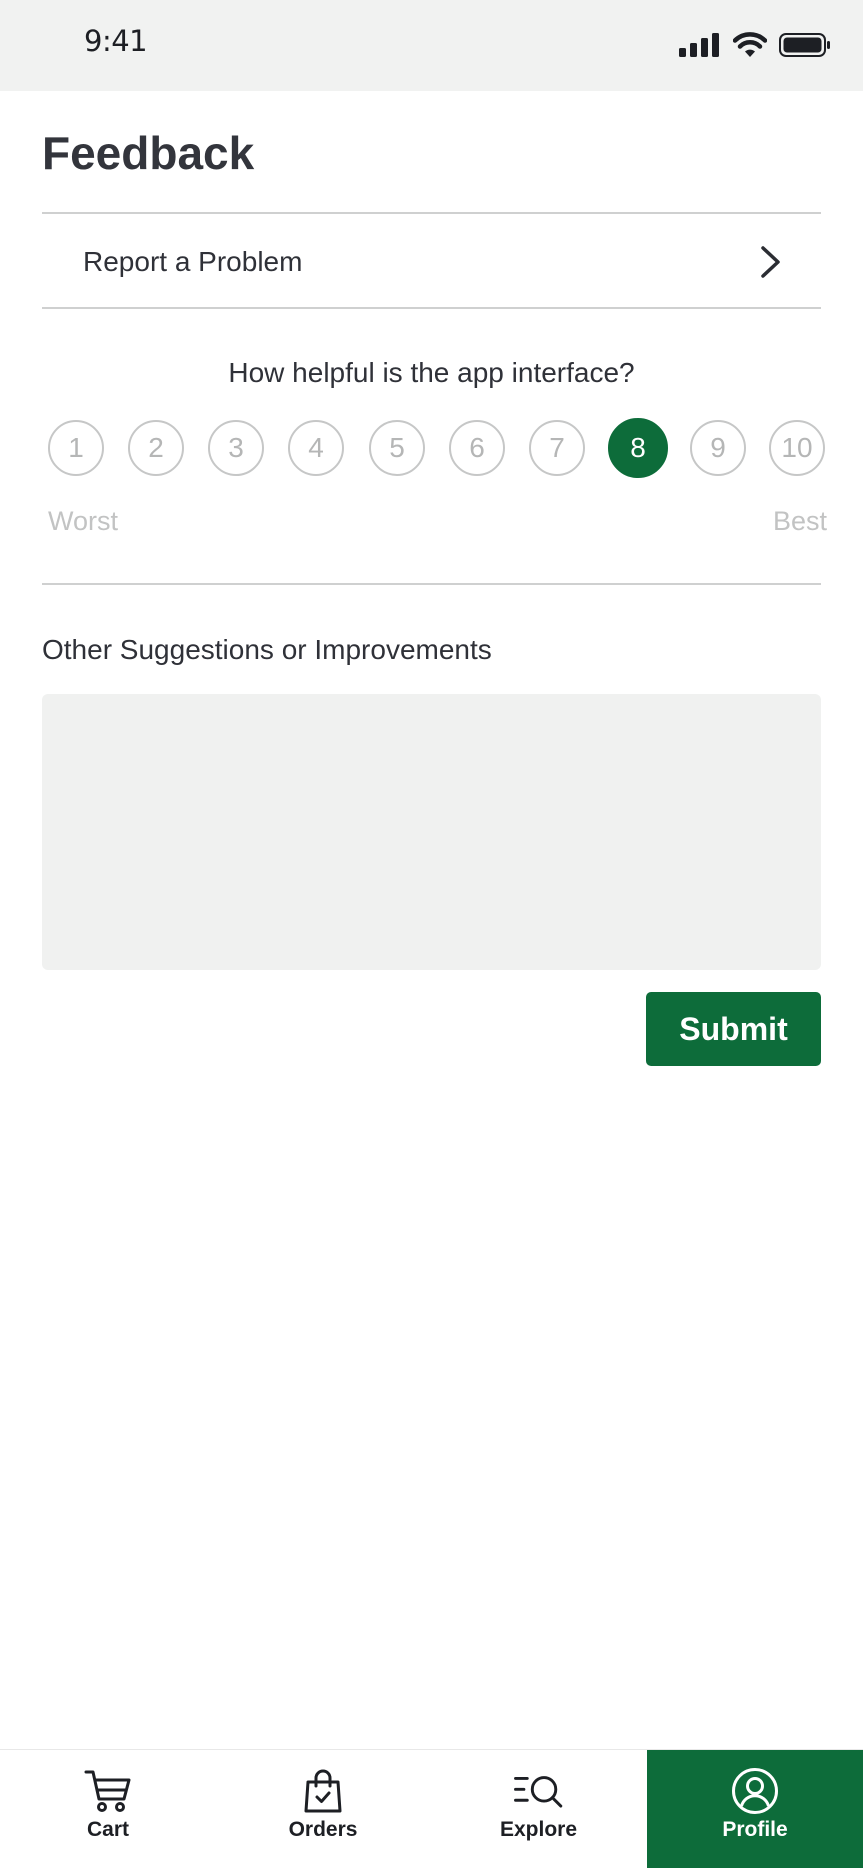  What do you see at coordinates (267, 649) in the screenshot?
I see `suggestions-label: Other Suggestions or Improvements` at bounding box center [267, 649].